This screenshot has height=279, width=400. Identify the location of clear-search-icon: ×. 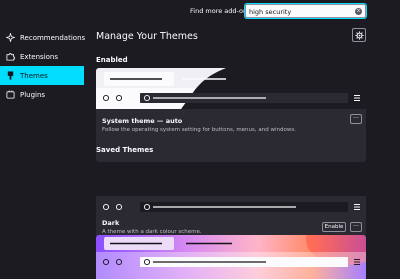
(358, 11).